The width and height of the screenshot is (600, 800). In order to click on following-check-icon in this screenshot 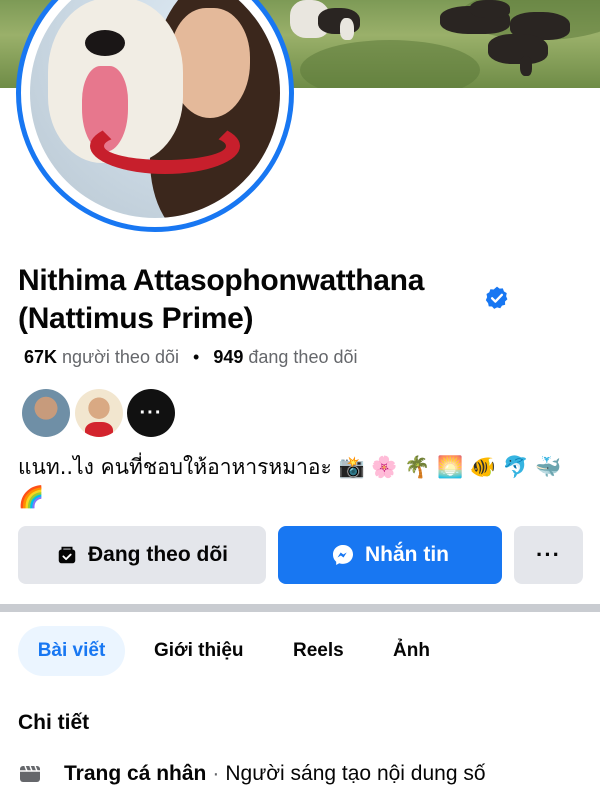, I will do `click(67, 555)`.